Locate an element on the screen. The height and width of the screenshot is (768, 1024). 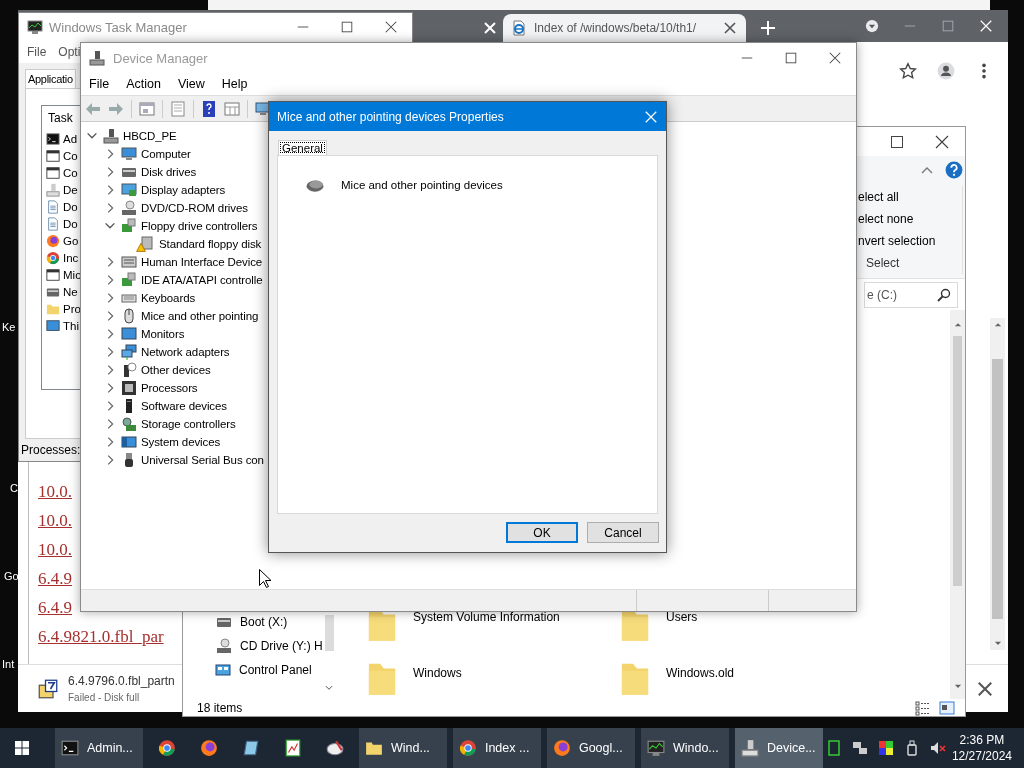
tab: Applicatio is located at coordinates (50, 78).